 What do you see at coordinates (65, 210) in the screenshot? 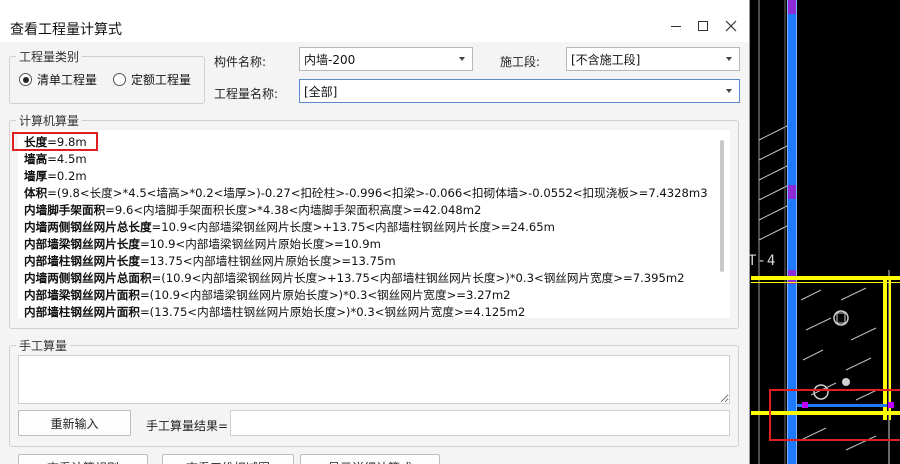
I see `formula-name: 内墙脚手架面积` at bounding box center [65, 210].